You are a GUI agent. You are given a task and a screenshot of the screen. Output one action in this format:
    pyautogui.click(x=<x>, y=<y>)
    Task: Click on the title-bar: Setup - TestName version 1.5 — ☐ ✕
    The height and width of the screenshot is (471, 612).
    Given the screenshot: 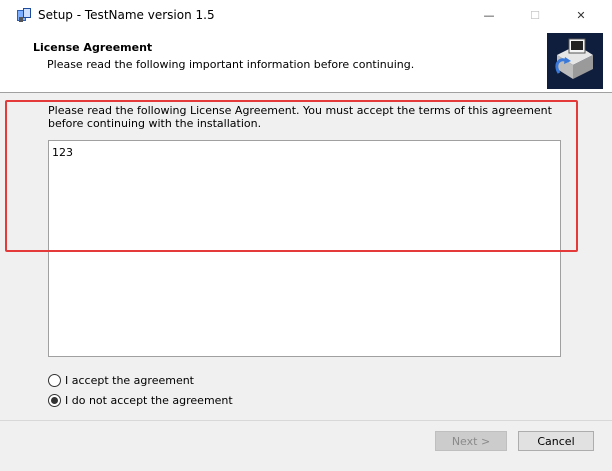 What is the action you would take?
    pyautogui.click(x=306, y=15)
    